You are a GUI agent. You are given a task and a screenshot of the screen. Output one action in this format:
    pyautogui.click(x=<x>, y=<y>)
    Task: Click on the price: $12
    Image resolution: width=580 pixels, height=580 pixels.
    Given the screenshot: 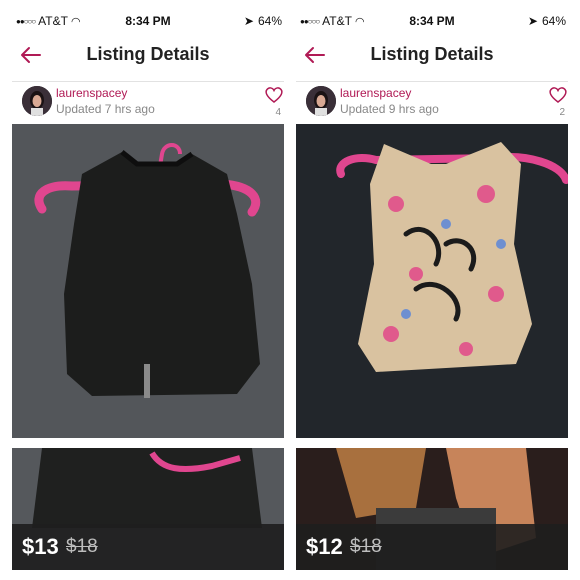 What is the action you would take?
    pyautogui.click(x=324, y=546)
    